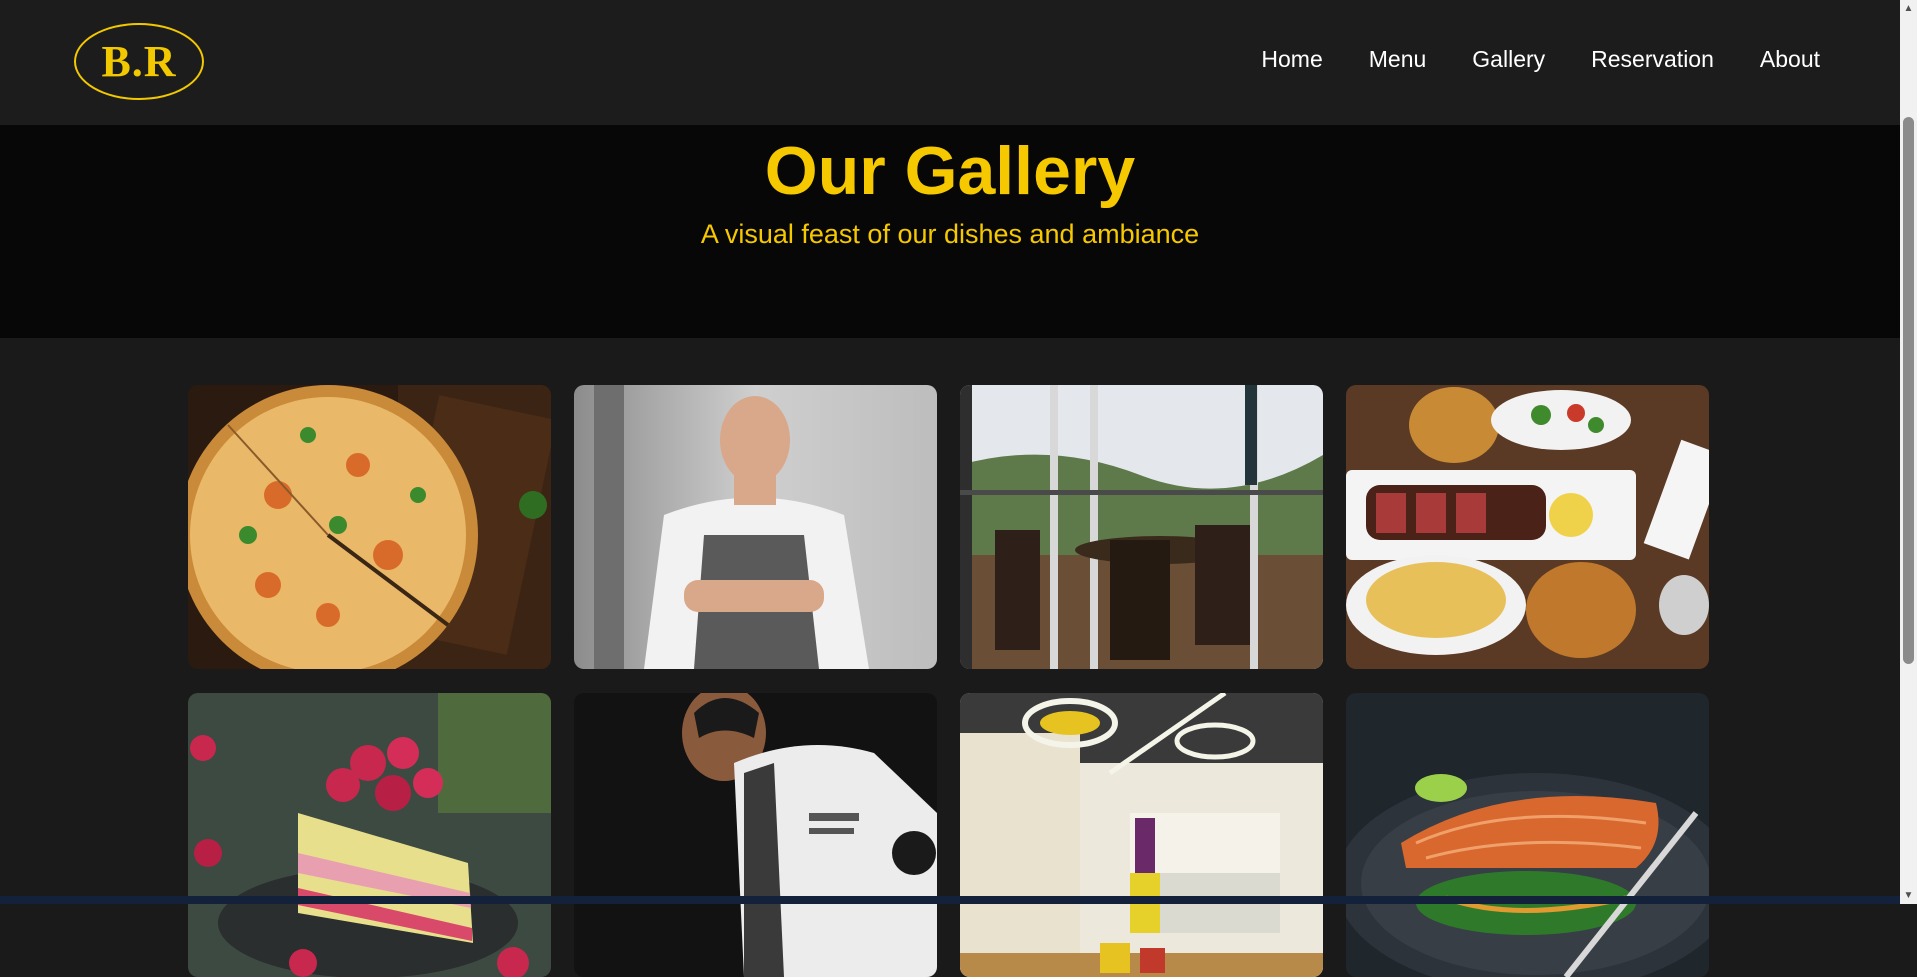 This screenshot has width=1917, height=977. I want to click on main-nav: Home Menu Gallery Reservation About, so click(1540, 59).